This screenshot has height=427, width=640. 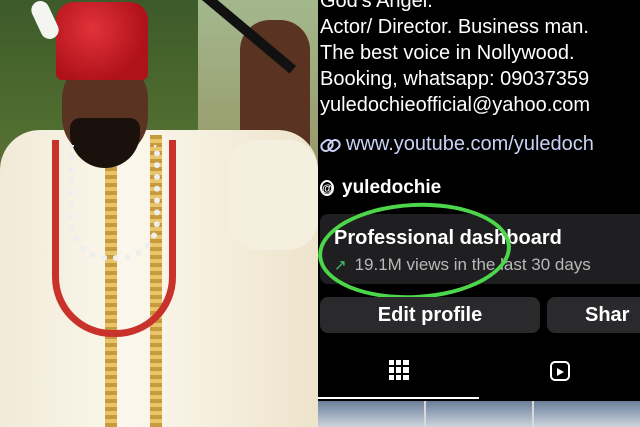 What do you see at coordinates (114, 203) in the screenshot?
I see `white-beads` at bounding box center [114, 203].